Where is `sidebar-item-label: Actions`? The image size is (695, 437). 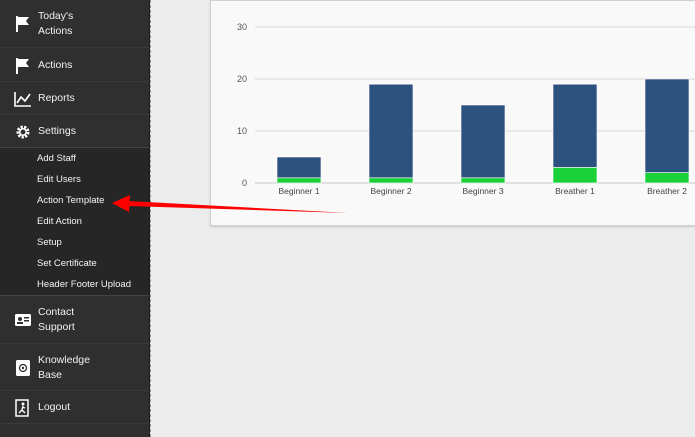
sidebar-item-label: Actions is located at coordinates (55, 65).